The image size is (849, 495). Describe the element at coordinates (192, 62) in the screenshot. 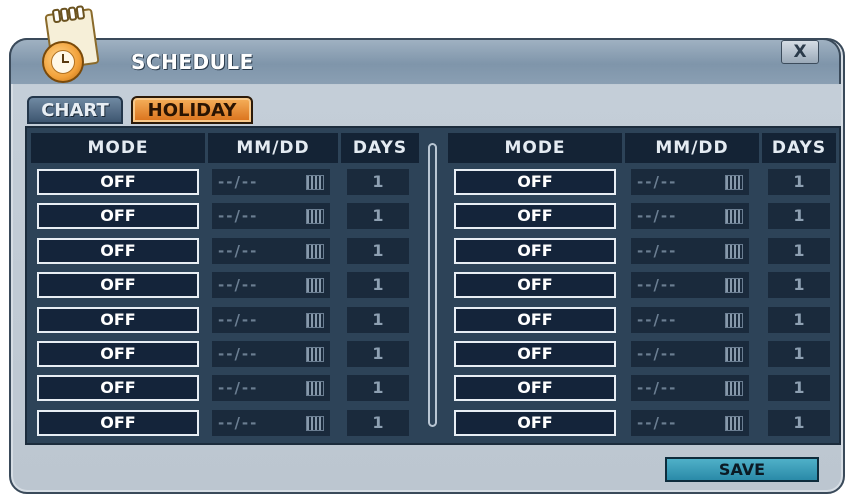

I see `window-title: SCHEDULE` at that location.